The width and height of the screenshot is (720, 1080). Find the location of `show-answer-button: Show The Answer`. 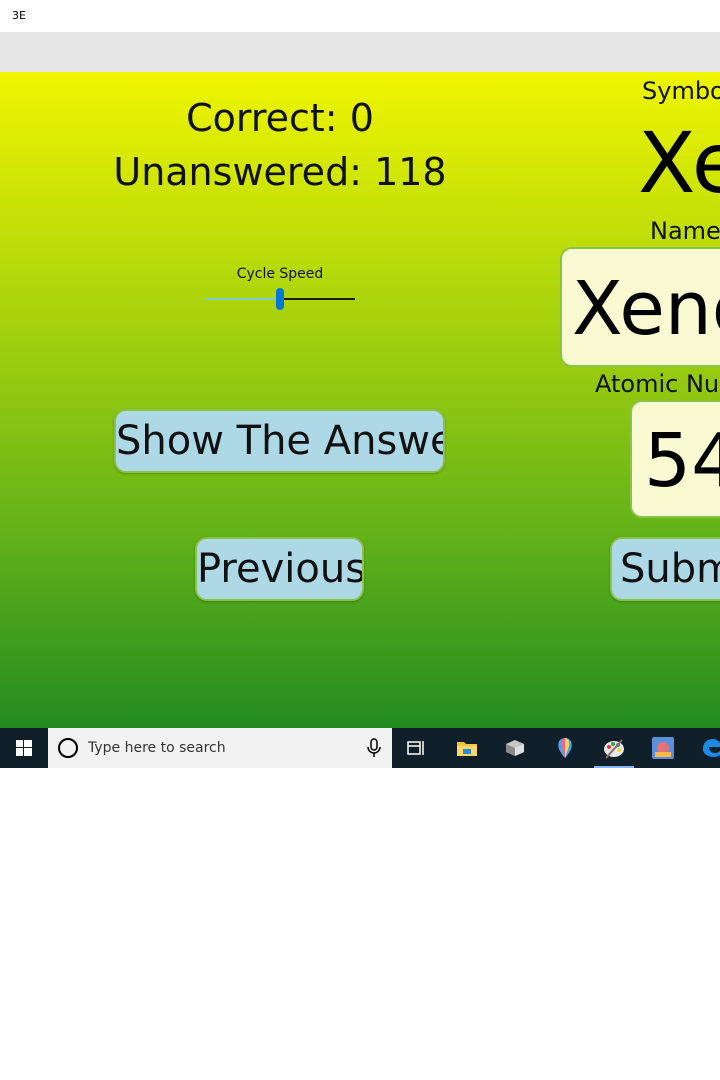

show-answer-button: Show The Answer is located at coordinates (279, 441).